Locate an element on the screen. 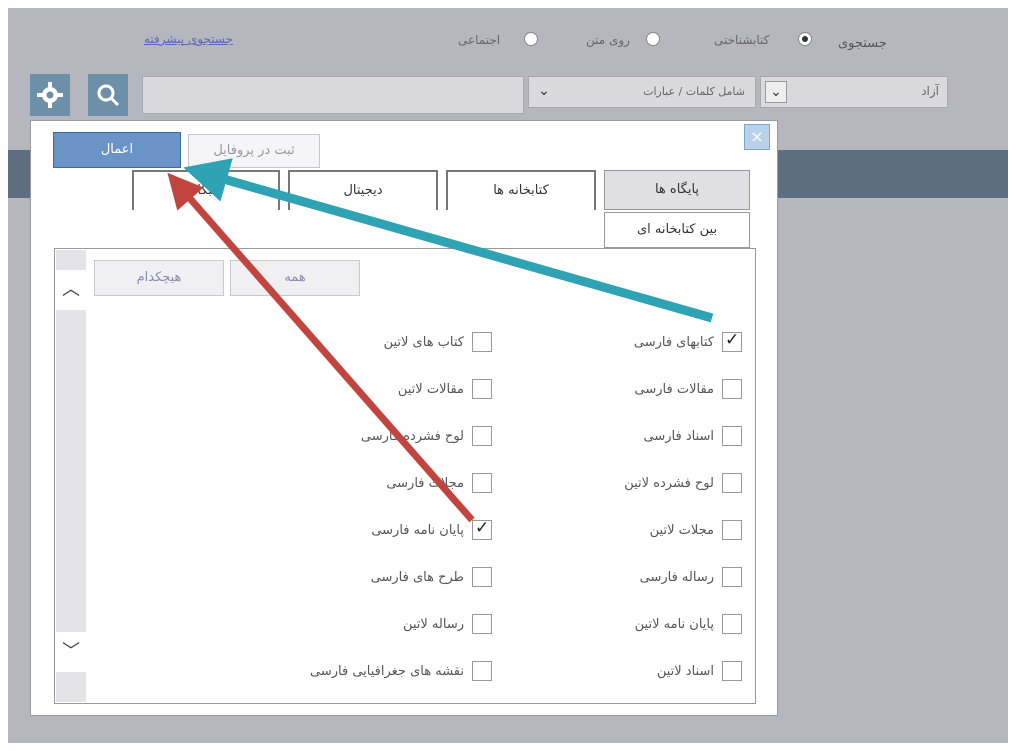 This screenshot has width=1016, height=751. gear-icon is located at coordinates (50, 95).